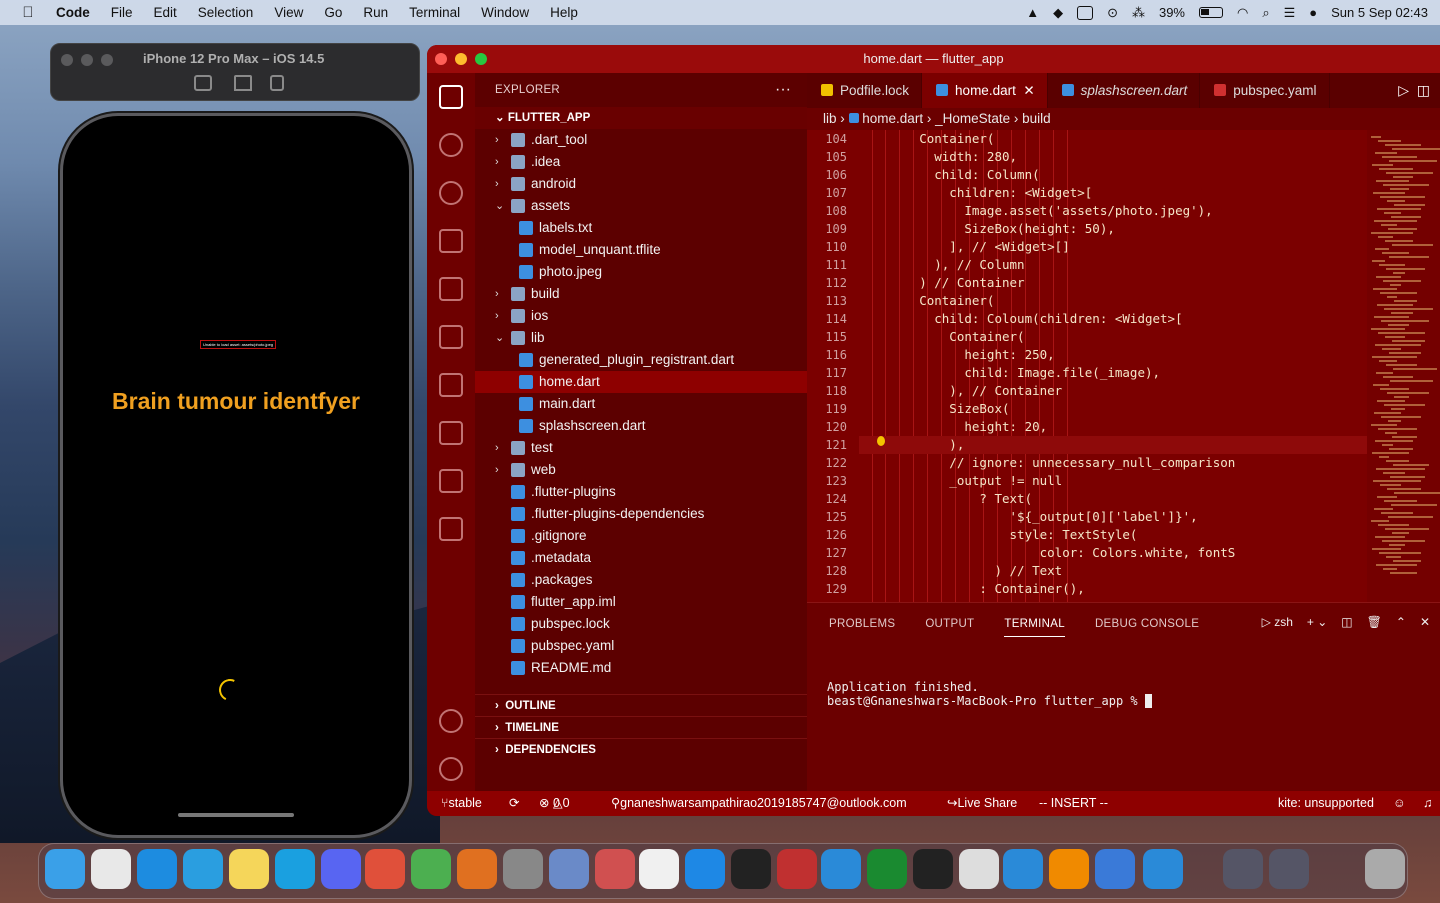  What do you see at coordinates (569, 869) in the screenshot?
I see `r-icon` at bounding box center [569, 869].